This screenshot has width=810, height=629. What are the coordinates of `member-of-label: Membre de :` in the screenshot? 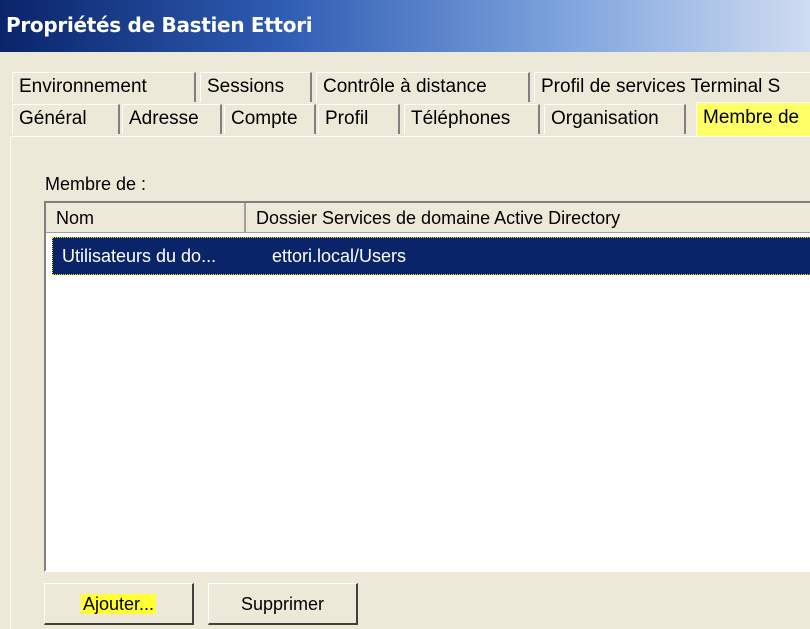 It's located at (96, 184).